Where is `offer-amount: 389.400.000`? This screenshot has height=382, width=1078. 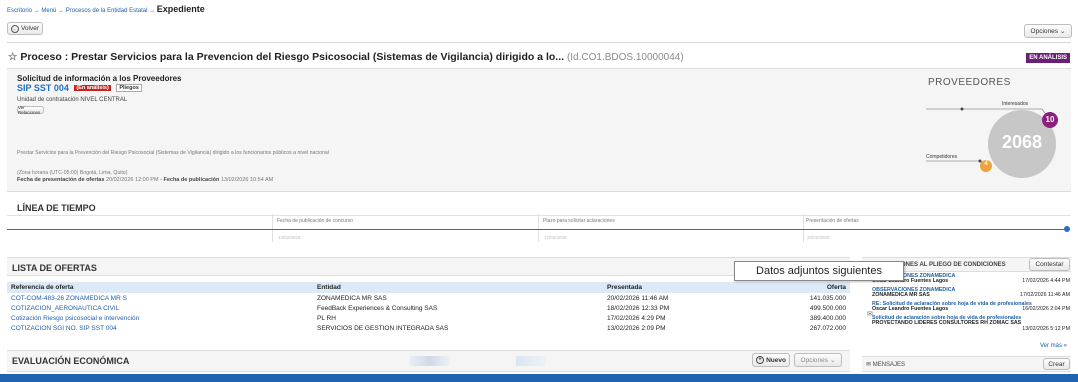
offer-amount: 389.400.000 is located at coordinates (827, 318).